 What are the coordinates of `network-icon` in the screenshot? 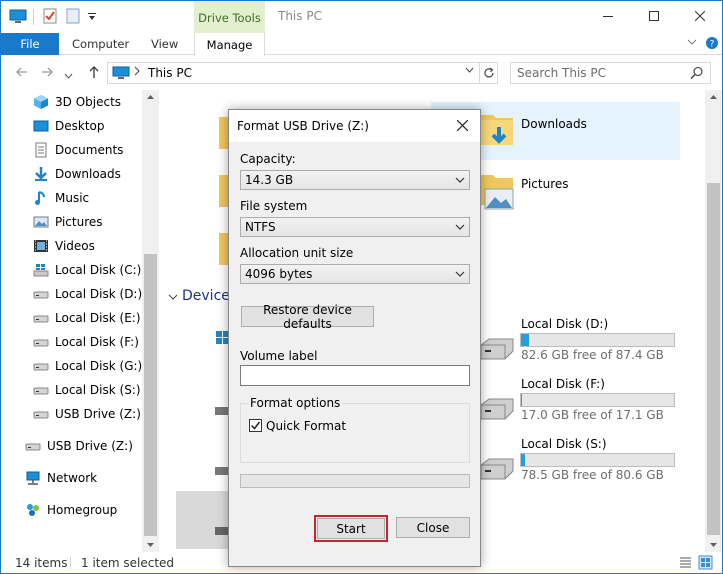 It's located at (33, 478).